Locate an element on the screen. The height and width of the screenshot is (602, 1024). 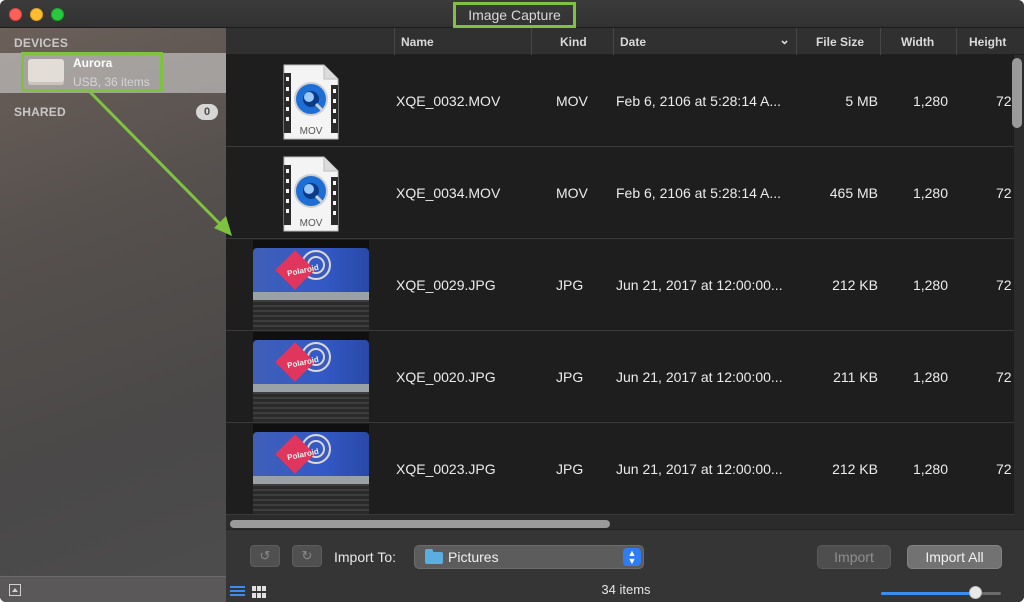
sidebar-footer is located at coordinates (113, 589).